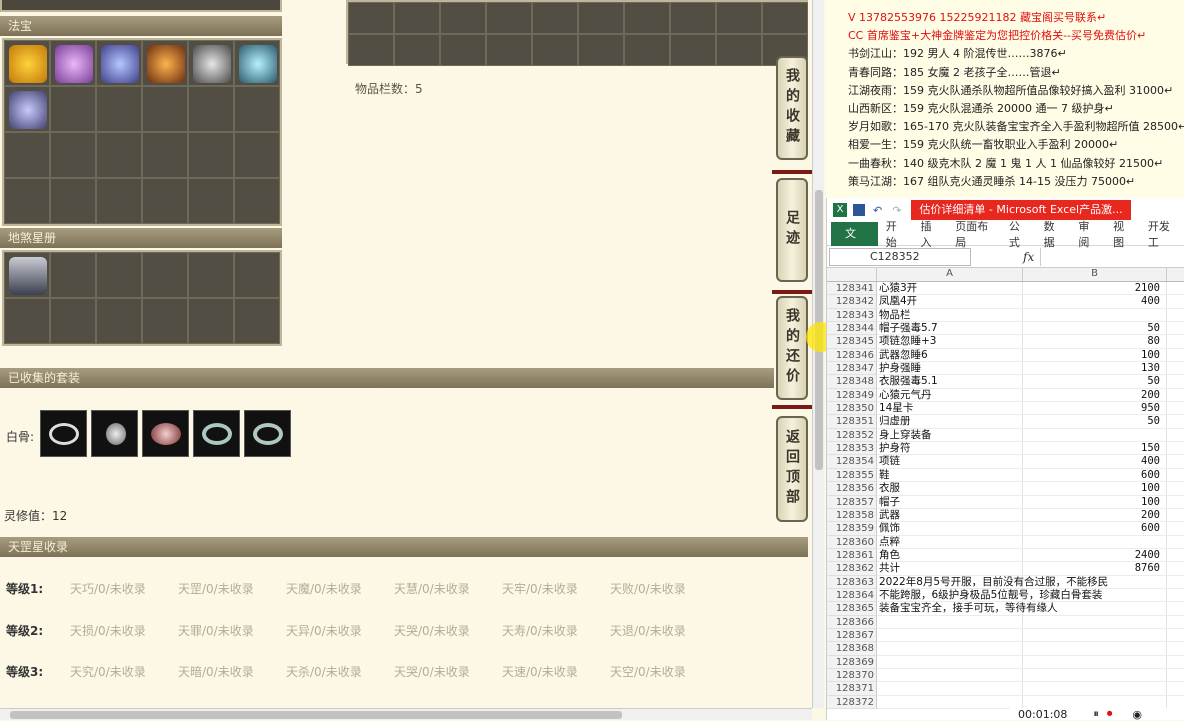 This screenshot has height=721, width=1184. What do you see at coordinates (895, 234) in the screenshot?
I see `ribbon-tab-home: 开始` at bounding box center [895, 234].